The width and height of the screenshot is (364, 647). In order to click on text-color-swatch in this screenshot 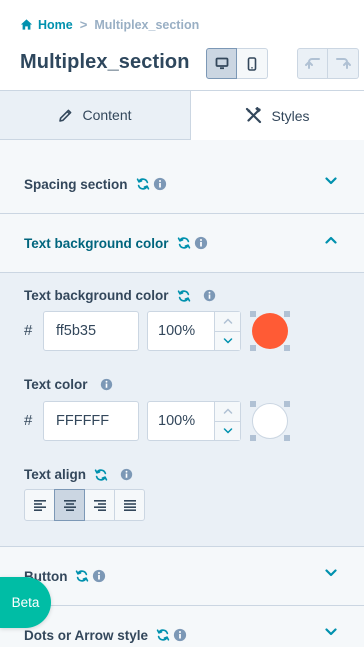, I will do `click(270, 421)`.